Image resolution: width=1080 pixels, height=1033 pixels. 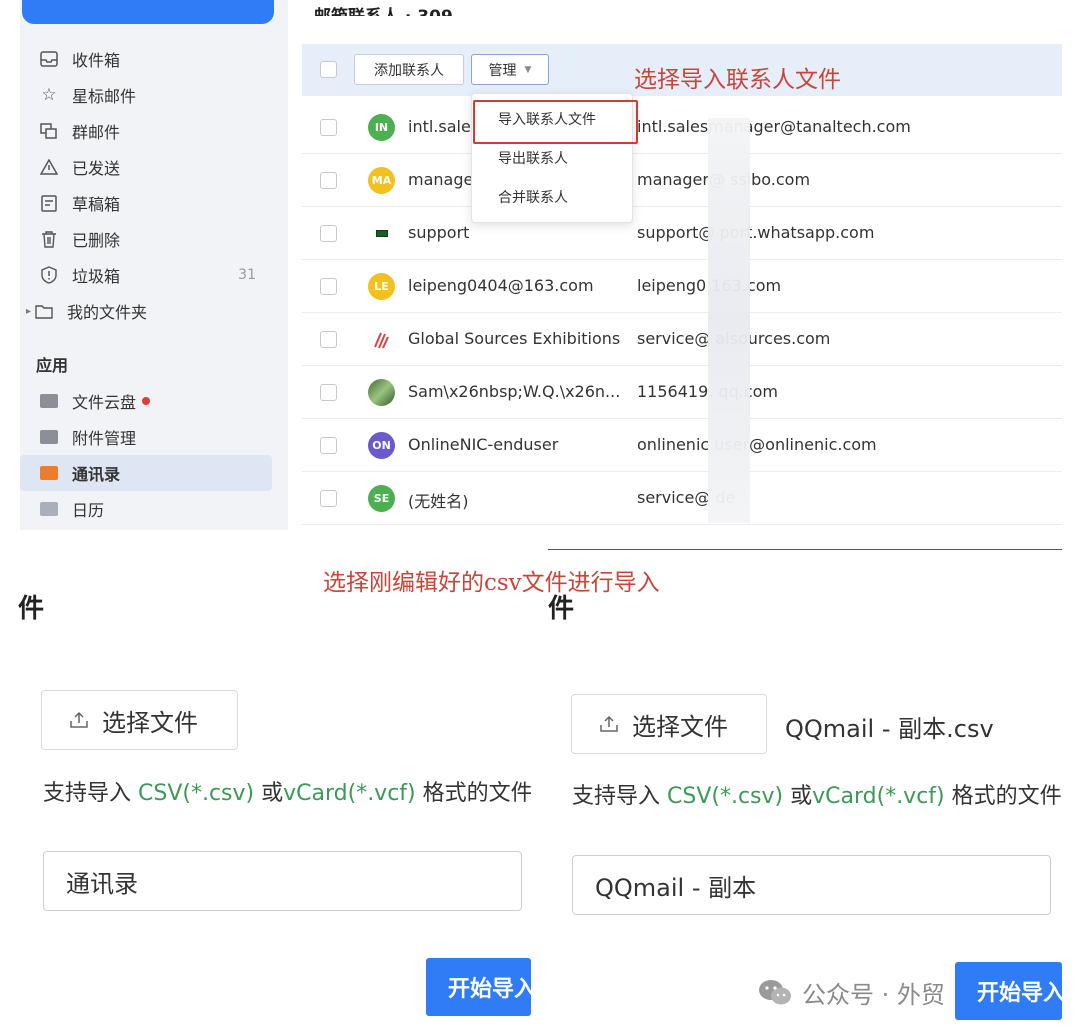 What do you see at coordinates (79, 720) in the screenshot?
I see `upload-icon` at bounding box center [79, 720].